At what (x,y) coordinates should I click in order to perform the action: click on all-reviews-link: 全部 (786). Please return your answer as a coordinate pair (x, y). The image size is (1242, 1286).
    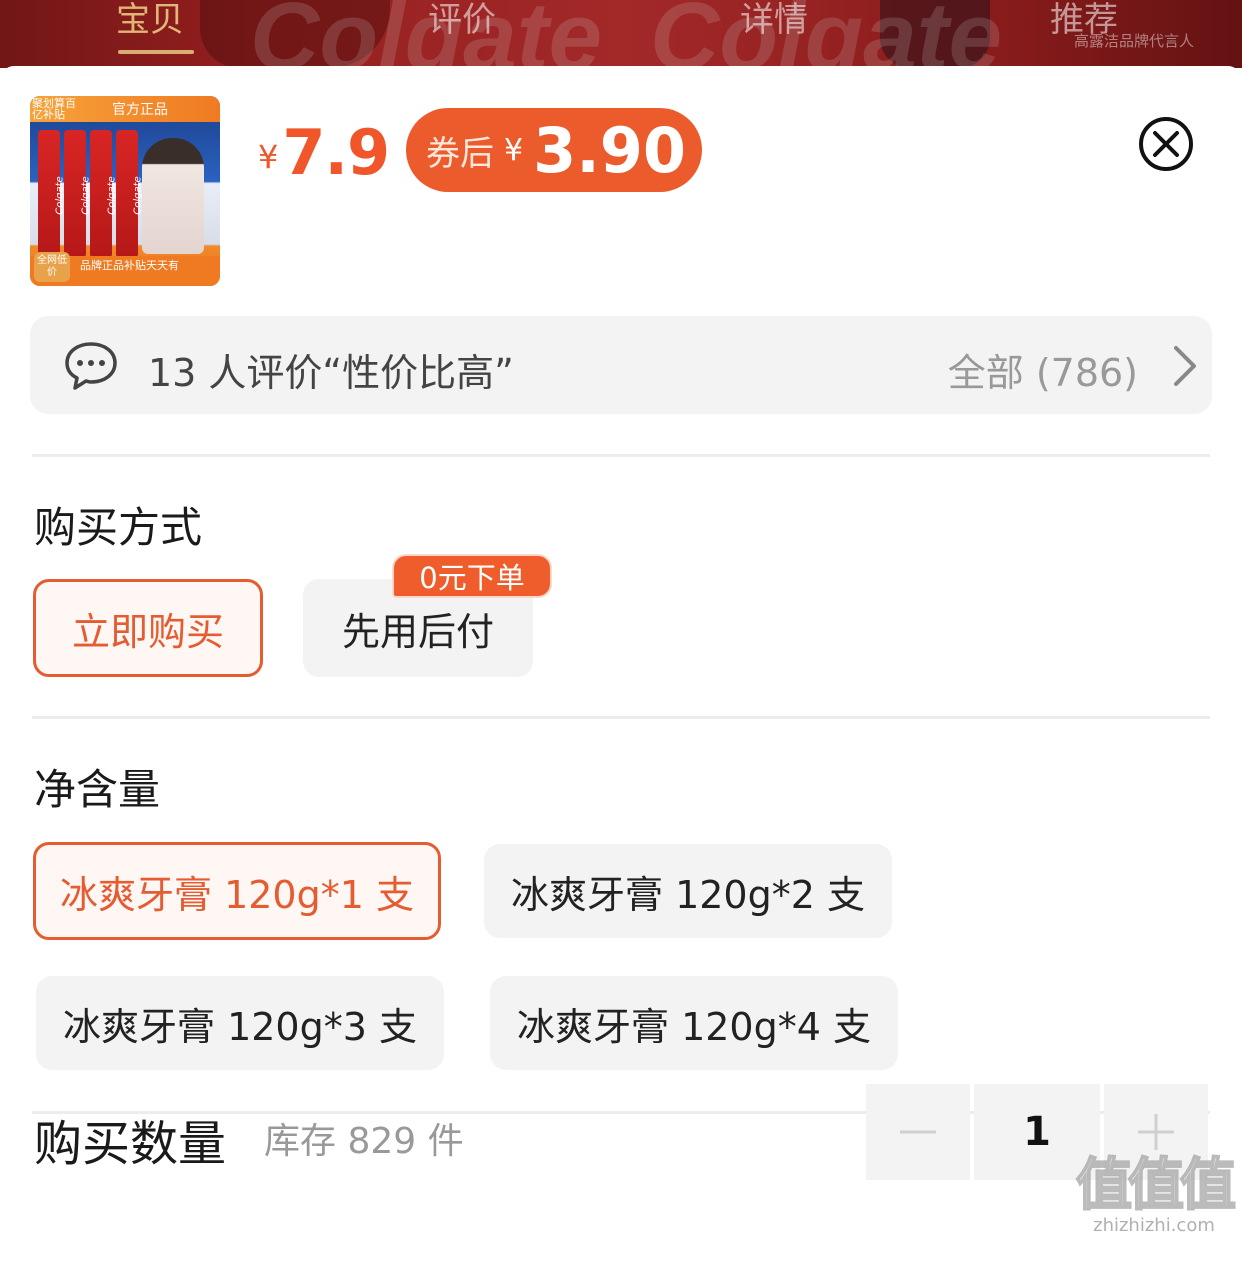
    Looking at the image, I should click on (1043, 369).